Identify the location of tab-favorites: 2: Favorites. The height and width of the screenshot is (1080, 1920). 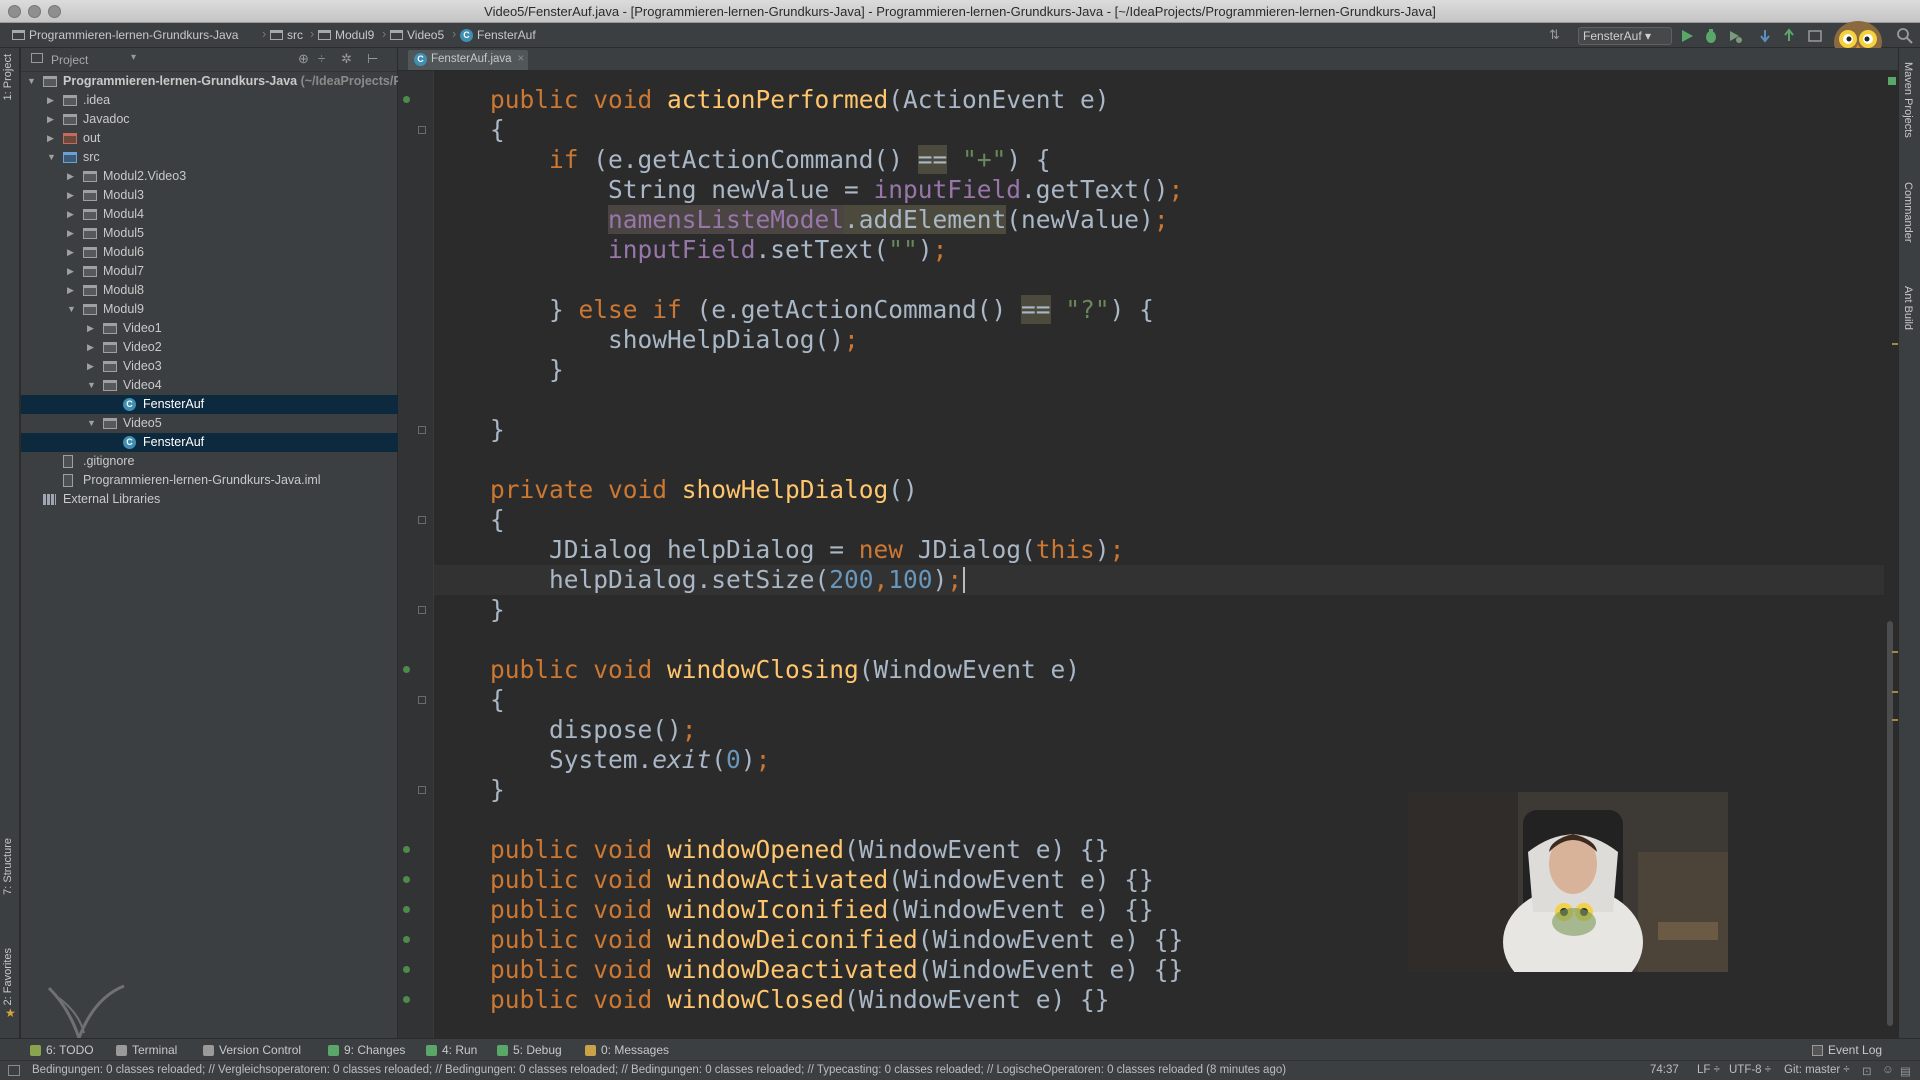
(8, 976).